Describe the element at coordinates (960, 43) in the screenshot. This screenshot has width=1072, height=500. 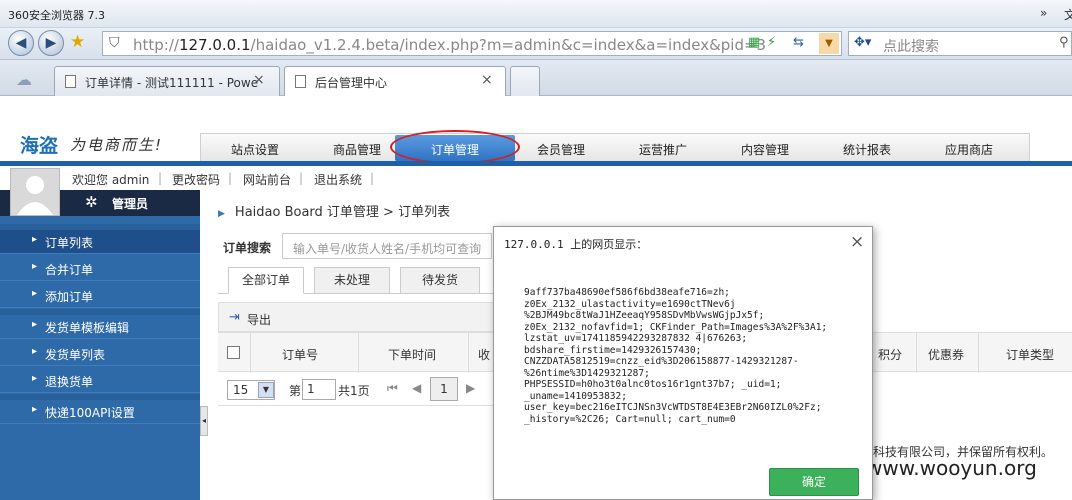
I see `search-box: ✥▾ 点此搜索 ⚲` at that location.